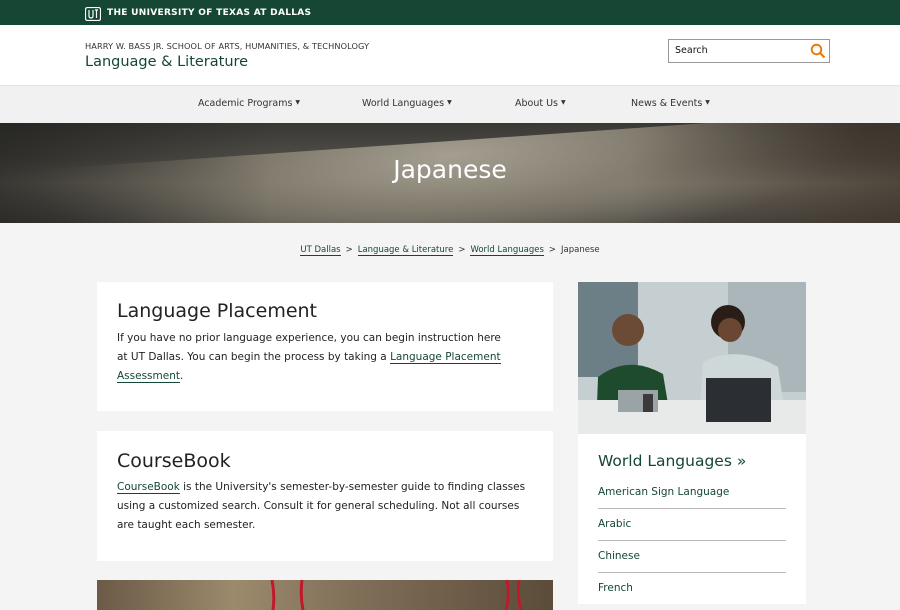 This screenshot has width=900, height=610. Describe the element at coordinates (320, 250) in the screenshot. I see `breadcrumb-link-utd: UT Dallas` at that location.